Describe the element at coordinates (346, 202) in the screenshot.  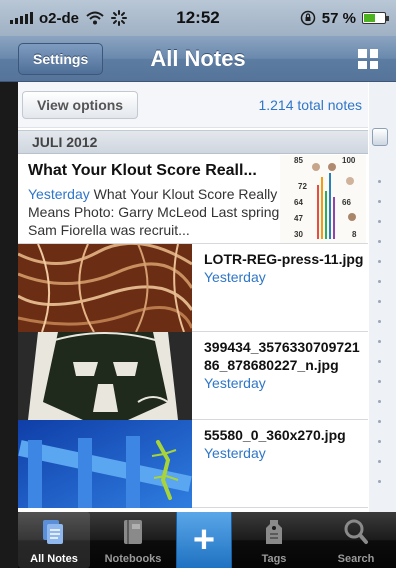
I see `infographic-number: 66` at that location.